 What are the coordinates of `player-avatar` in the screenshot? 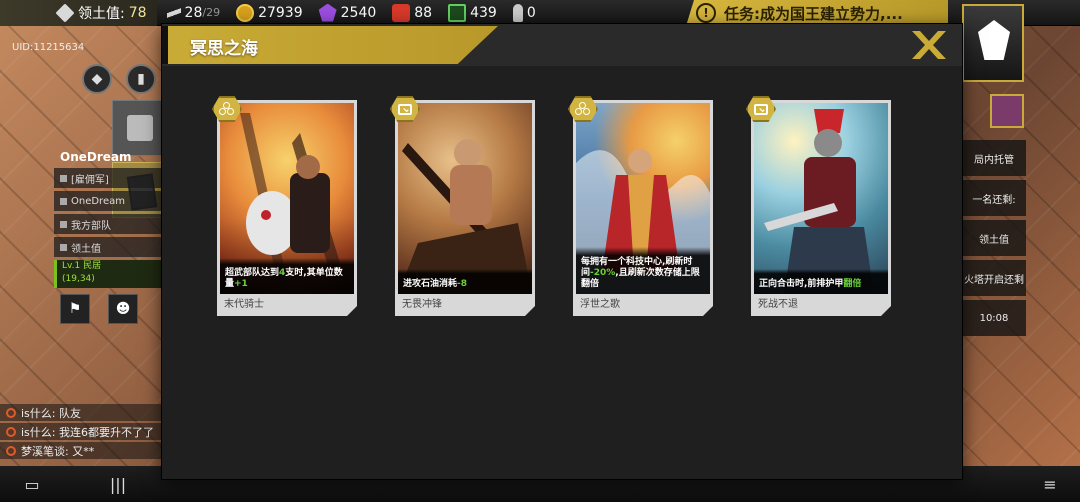 It's located at (993, 43).